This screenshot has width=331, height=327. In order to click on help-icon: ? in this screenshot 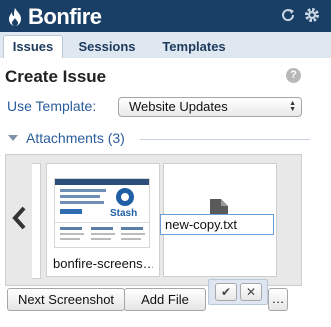, I will do `click(293, 75)`.